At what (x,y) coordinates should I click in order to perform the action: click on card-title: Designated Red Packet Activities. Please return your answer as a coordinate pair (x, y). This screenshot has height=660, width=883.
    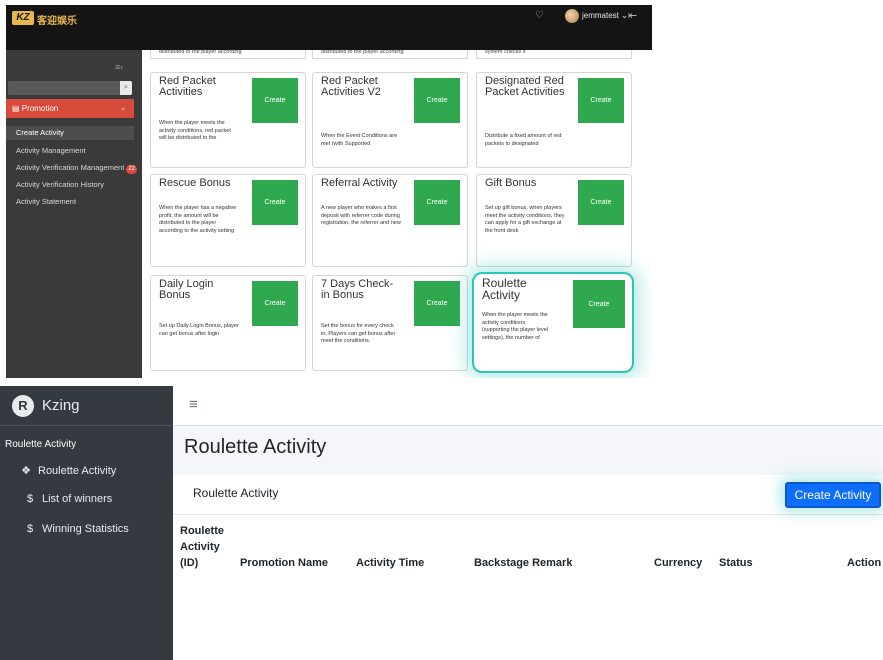
    Looking at the image, I should click on (525, 86).